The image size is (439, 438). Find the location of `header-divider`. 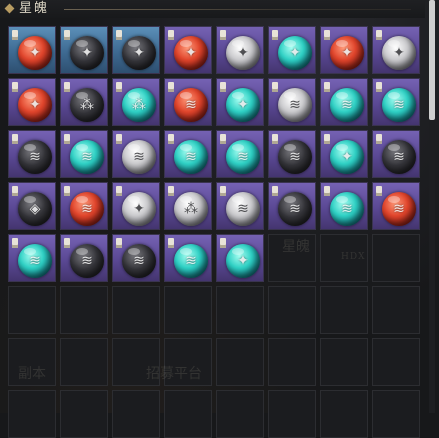

header-divider is located at coordinates (237, 9).